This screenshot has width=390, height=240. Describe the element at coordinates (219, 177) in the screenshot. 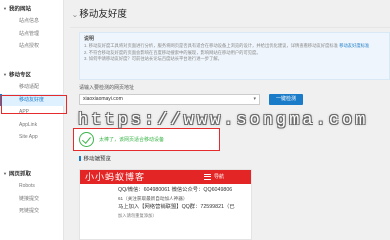

I see `preview-nav-label: 导航` at that location.